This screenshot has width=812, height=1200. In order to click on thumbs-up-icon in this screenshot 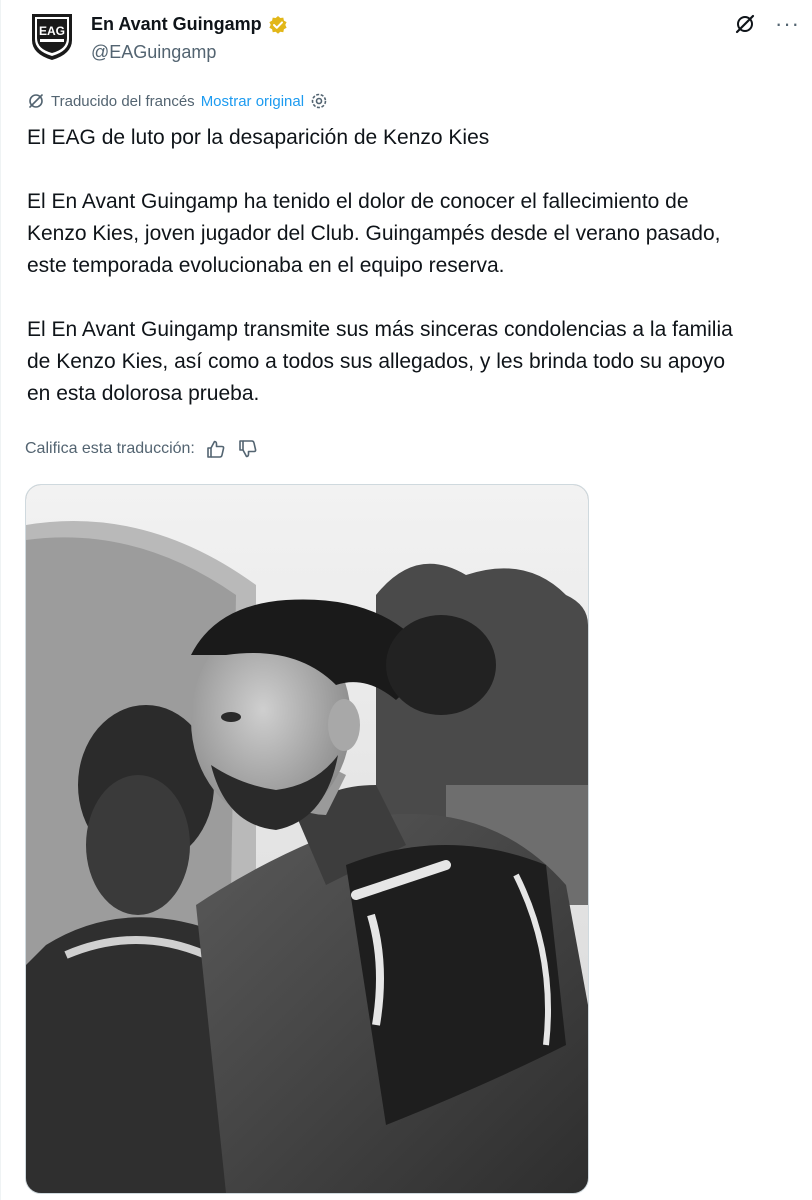, I will do `click(216, 449)`.